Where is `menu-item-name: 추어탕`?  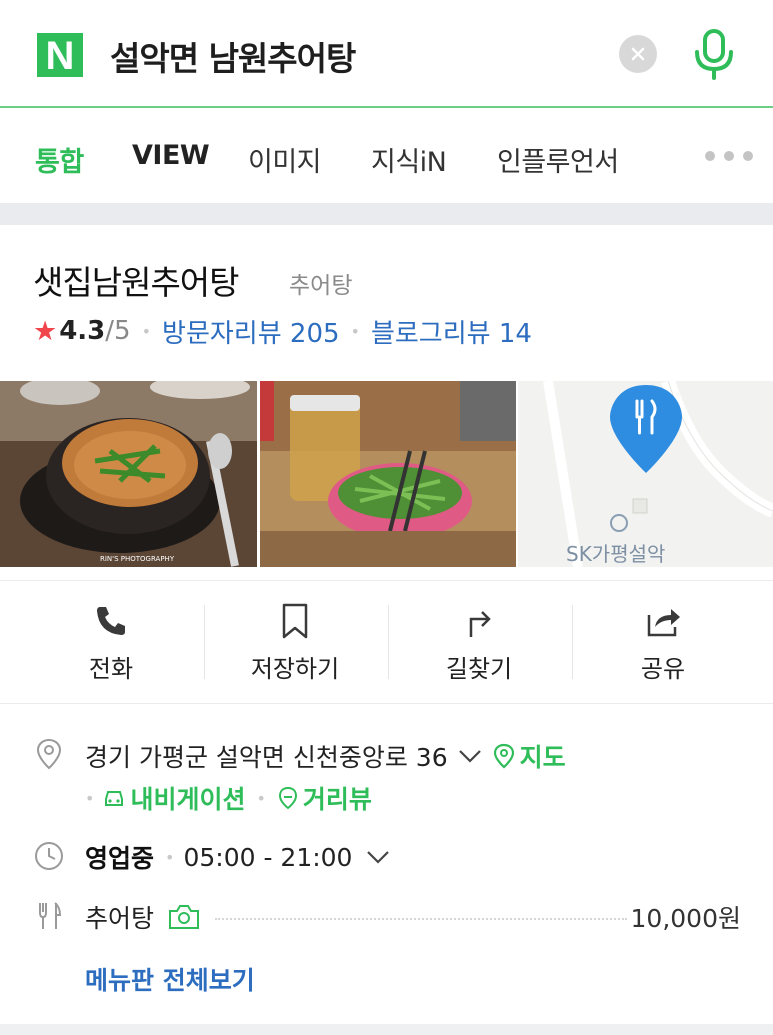
menu-item-name: 추어탕 is located at coordinates (120, 918).